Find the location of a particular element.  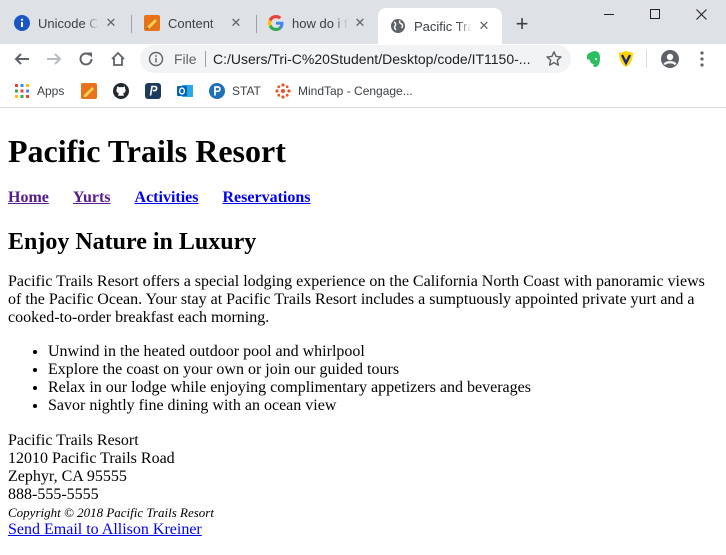

section-heading: Enjoy Nature in Luxury is located at coordinates (132, 242).